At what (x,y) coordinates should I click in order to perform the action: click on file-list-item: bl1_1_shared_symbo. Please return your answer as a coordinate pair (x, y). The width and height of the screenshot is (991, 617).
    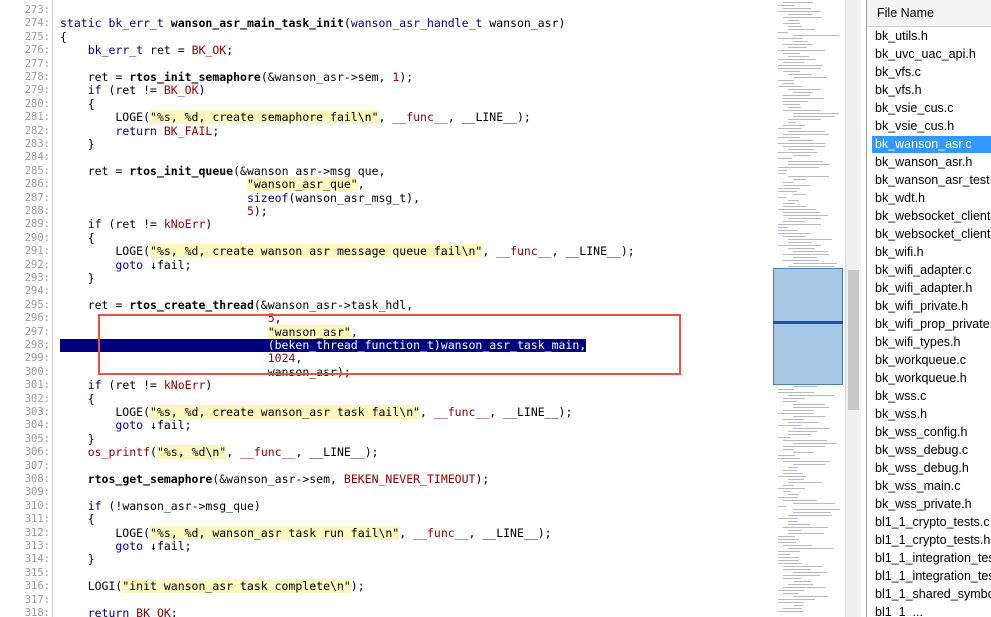
    Looking at the image, I should click on (931, 594).